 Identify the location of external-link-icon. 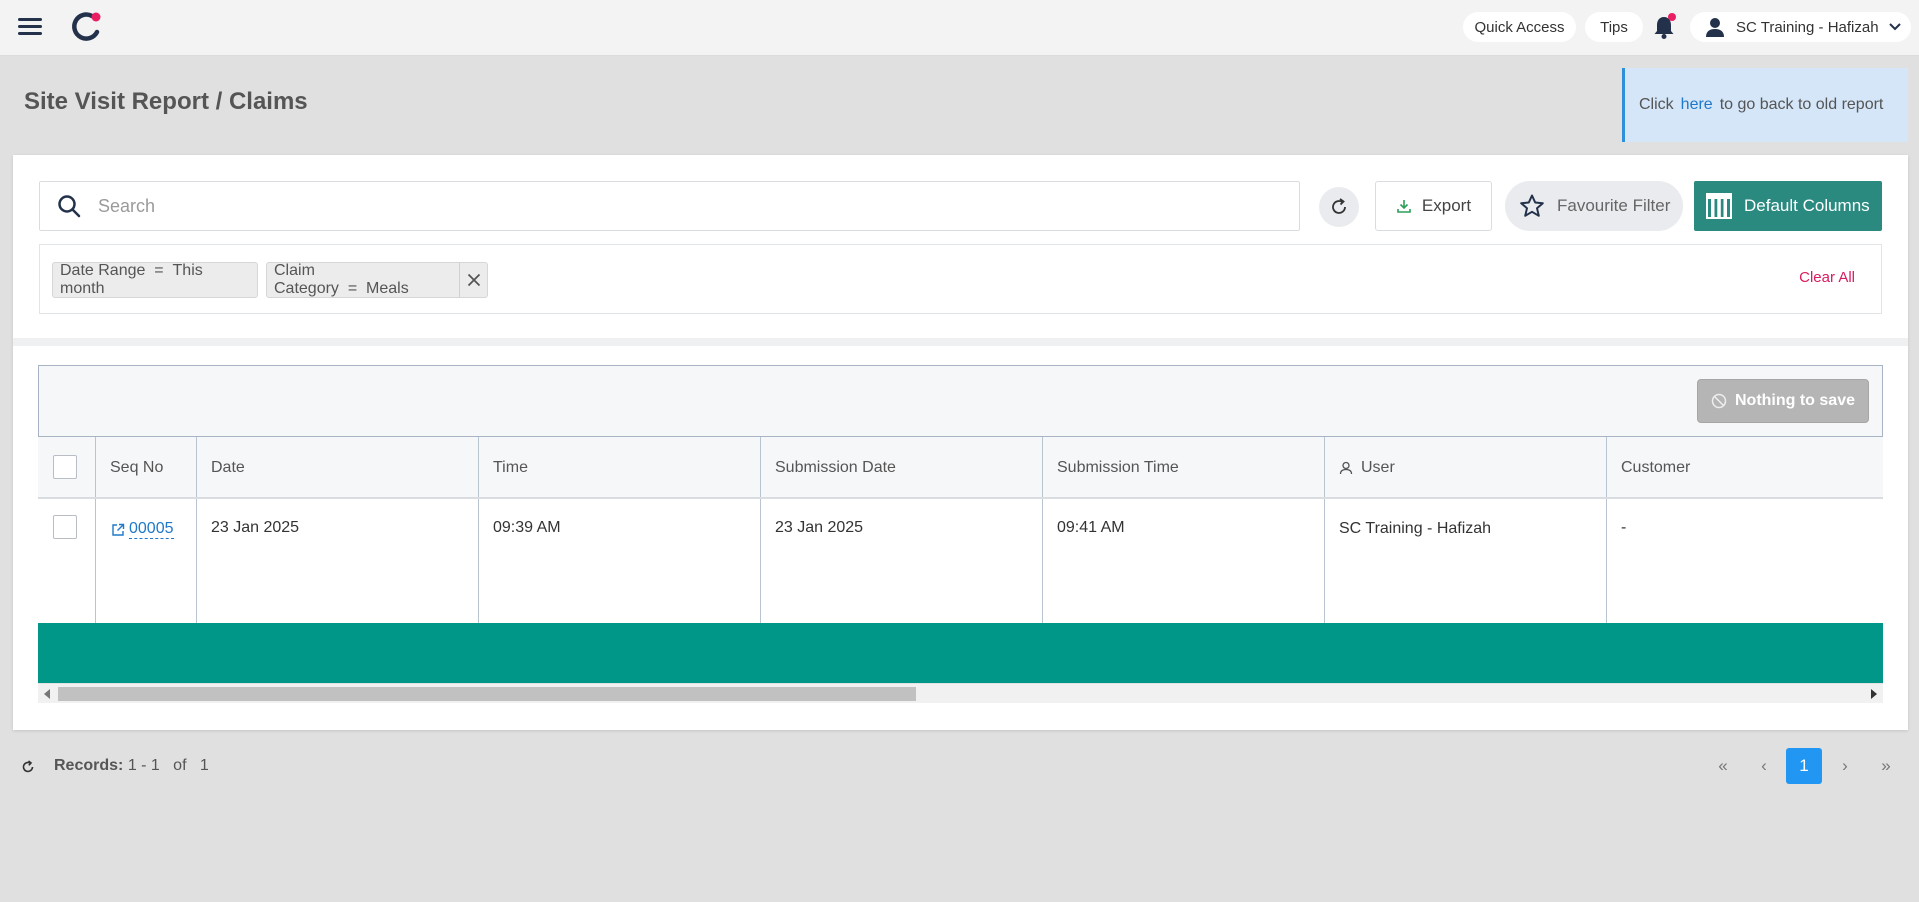
(118, 530).